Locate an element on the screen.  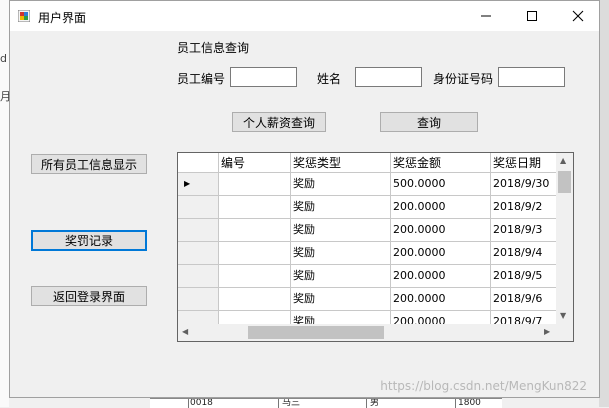
minimize-button is located at coordinates (486, 16).